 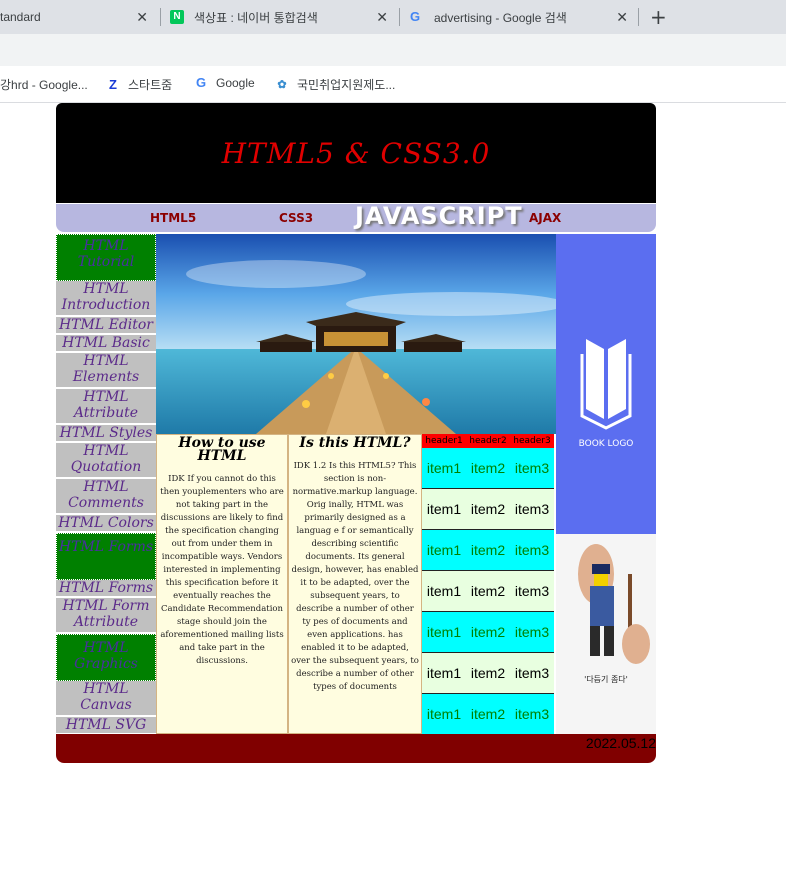 I want to click on table-header: header3, so click(x=532, y=441).